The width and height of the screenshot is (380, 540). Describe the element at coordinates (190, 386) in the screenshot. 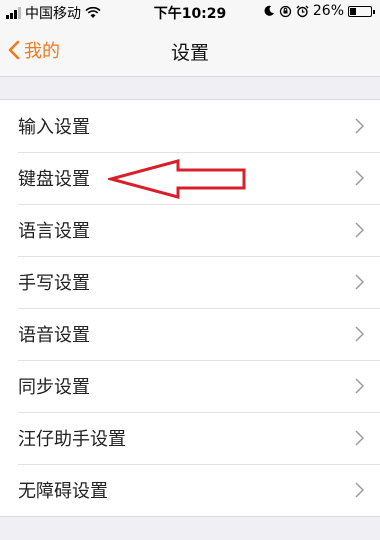

I see `settings-item-sync: 同步设置` at that location.